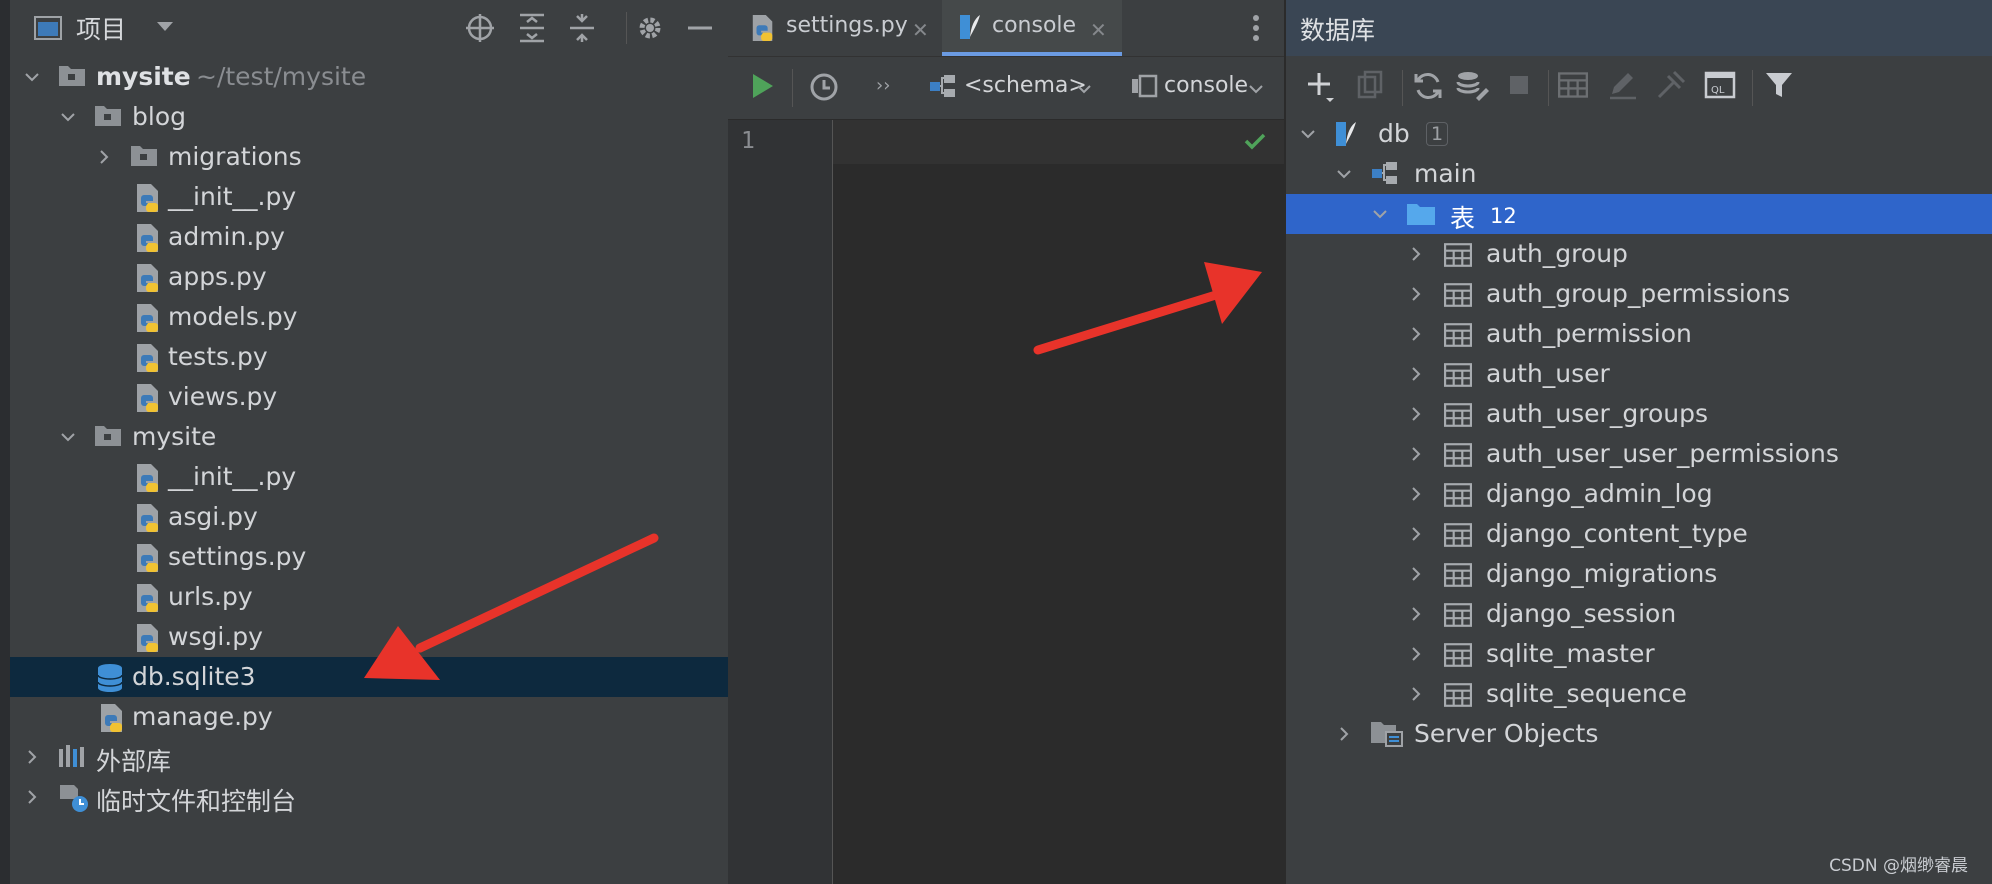 This screenshot has width=1992, height=884. What do you see at coordinates (1473, 86) in the screenshot?
I see `data-source-properties-icon` at bounding box center [1473, 86].